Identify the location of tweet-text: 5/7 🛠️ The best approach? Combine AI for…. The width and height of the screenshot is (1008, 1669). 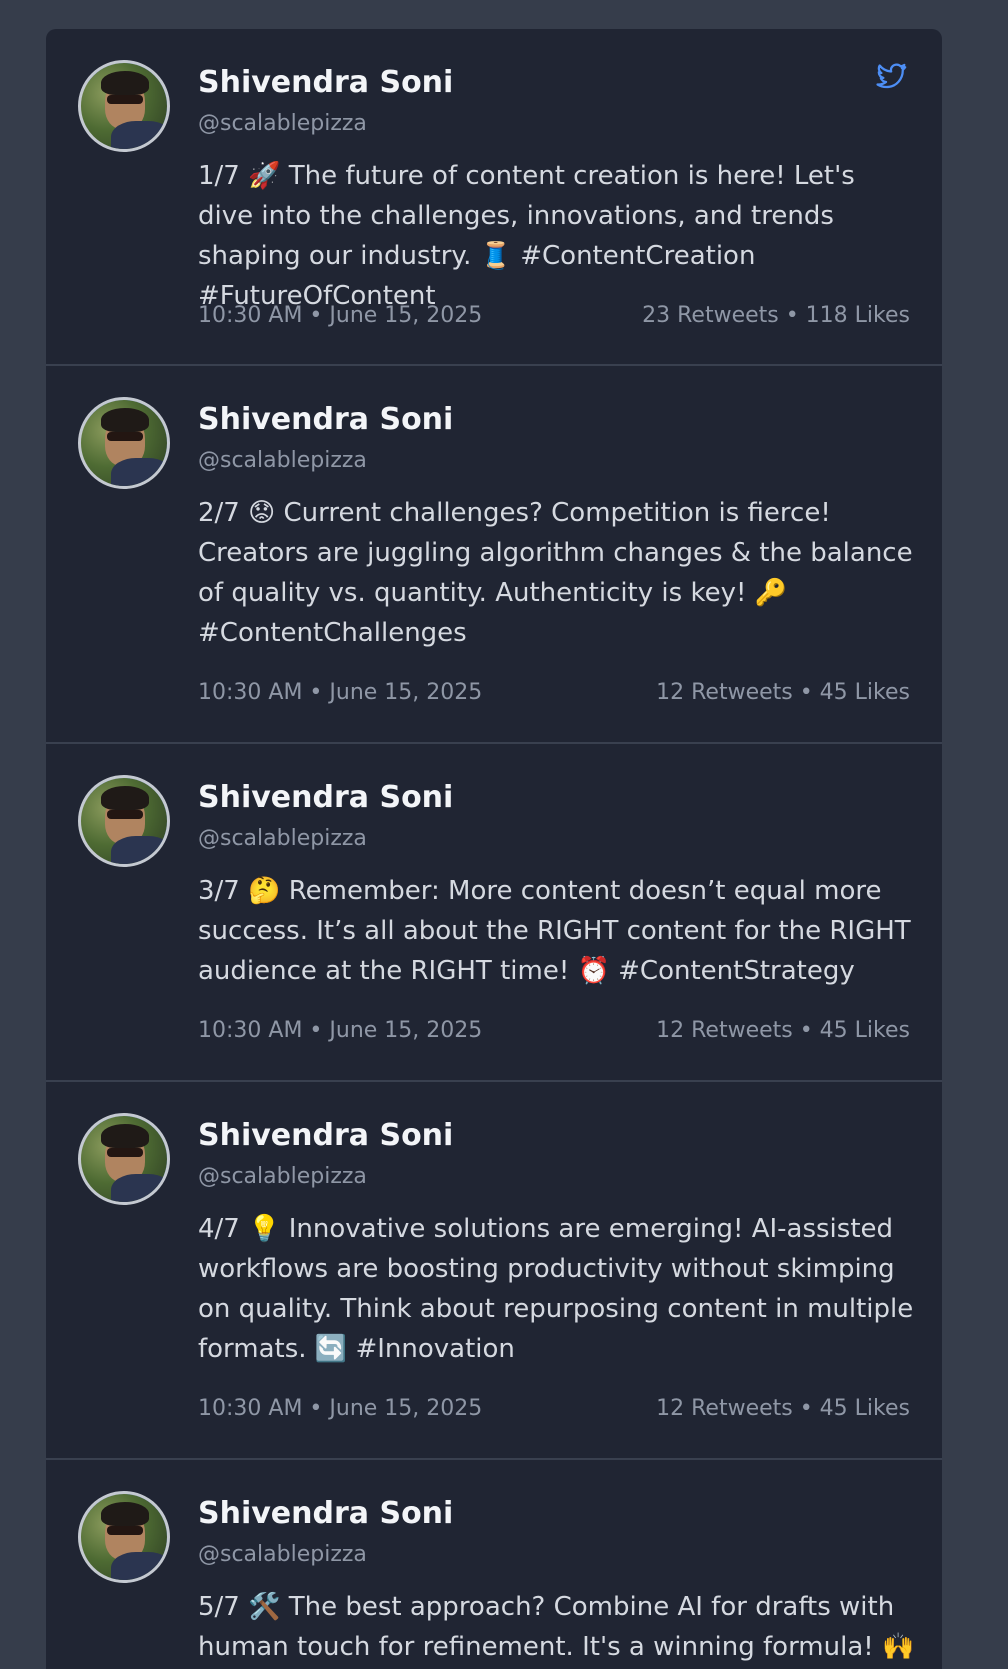
(556, 1627).